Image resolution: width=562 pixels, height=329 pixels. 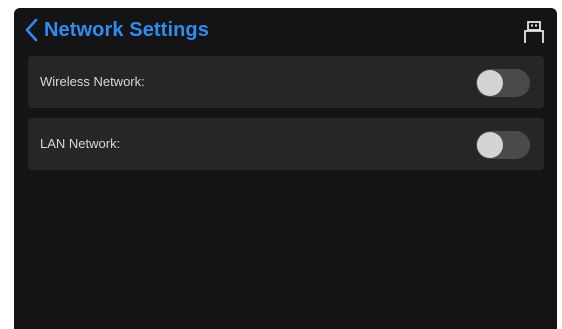 I want to click on lan-network-row: LAN Network:, so click(x=286, y=144).